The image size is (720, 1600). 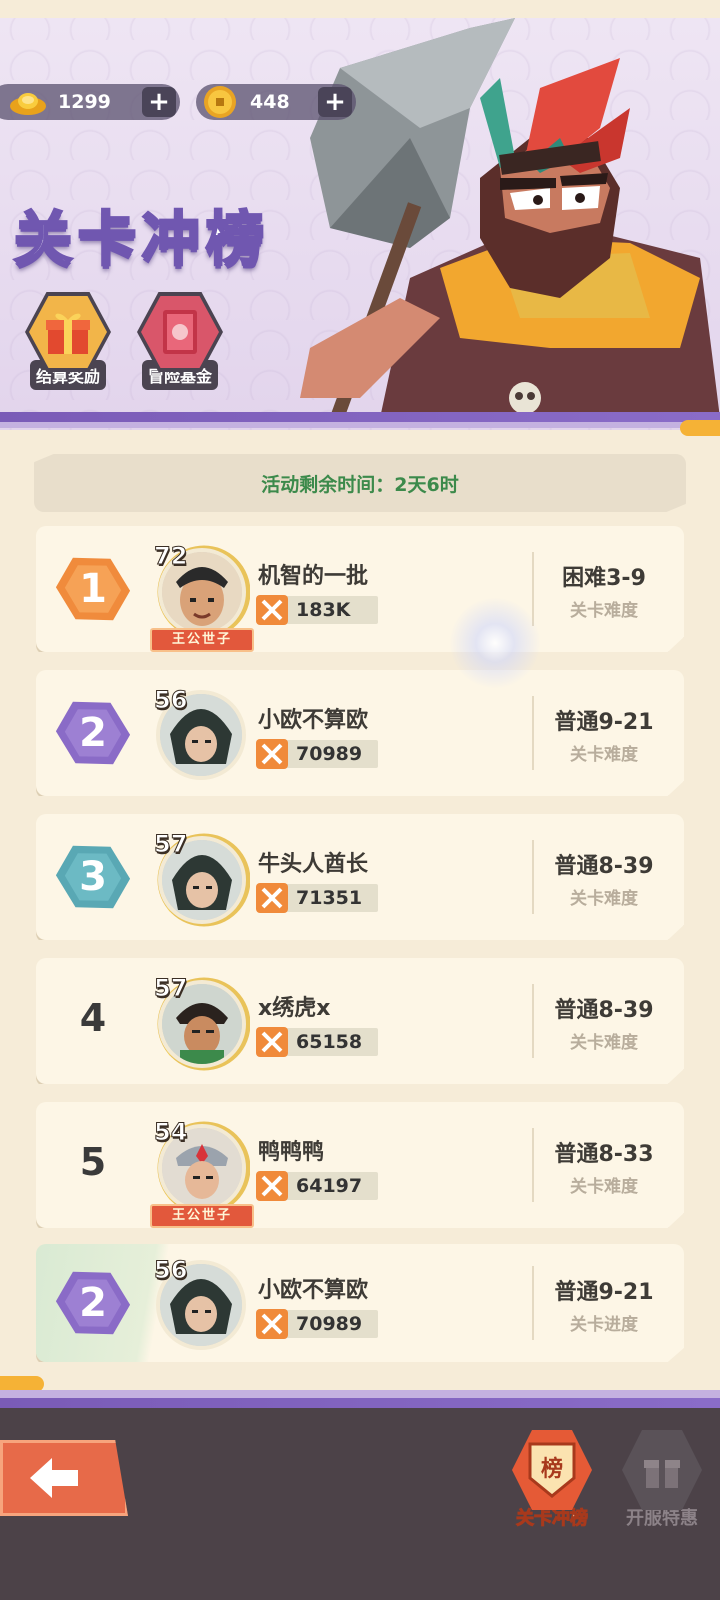 I want to click on rank-4-number: 4, so click(x=93, y=1018).